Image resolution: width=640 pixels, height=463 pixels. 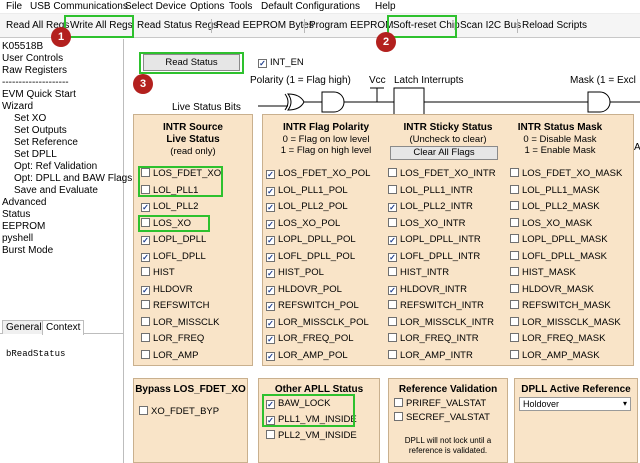 What do you see at coordinates (444, 153) in the screenshot?
I see `clear-all-flags-button: Clear All Flags` at bounding box center [444, 153].